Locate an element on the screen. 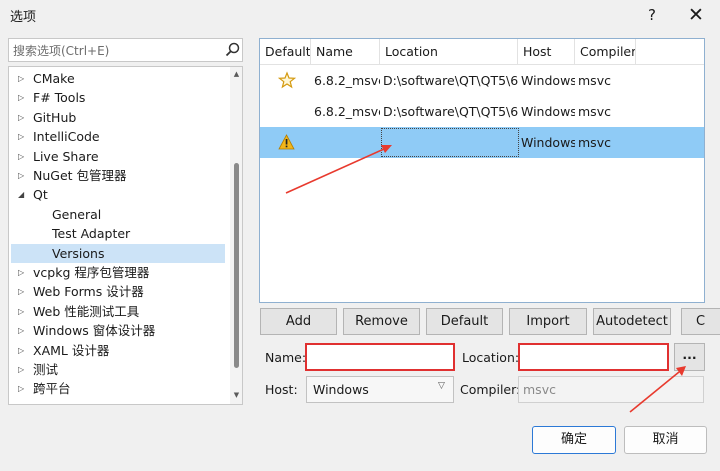 Image resolution: width=720 pixels, height=471 pixels. tree-item: ▷ XAML 设计器 is located at coordinates (118, 350).